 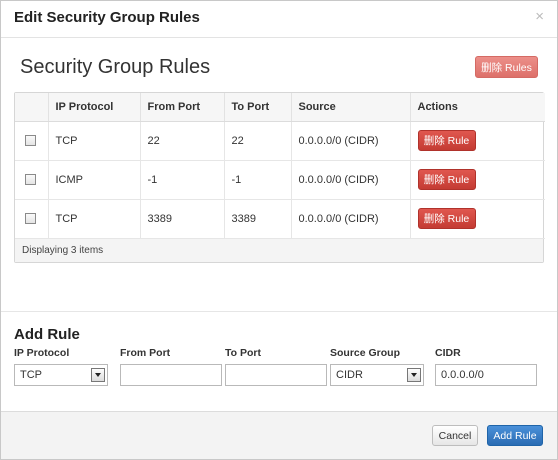 I want to click on to-port-cell: 3389, so click(x=258, y=219).